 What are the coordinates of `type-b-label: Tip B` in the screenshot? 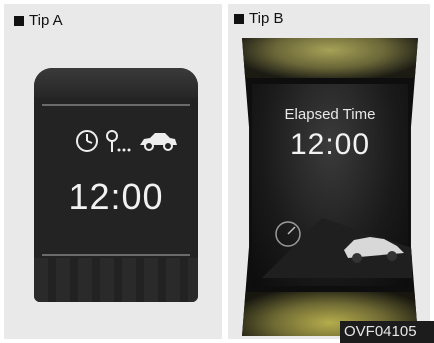 It's located at (258, 18).